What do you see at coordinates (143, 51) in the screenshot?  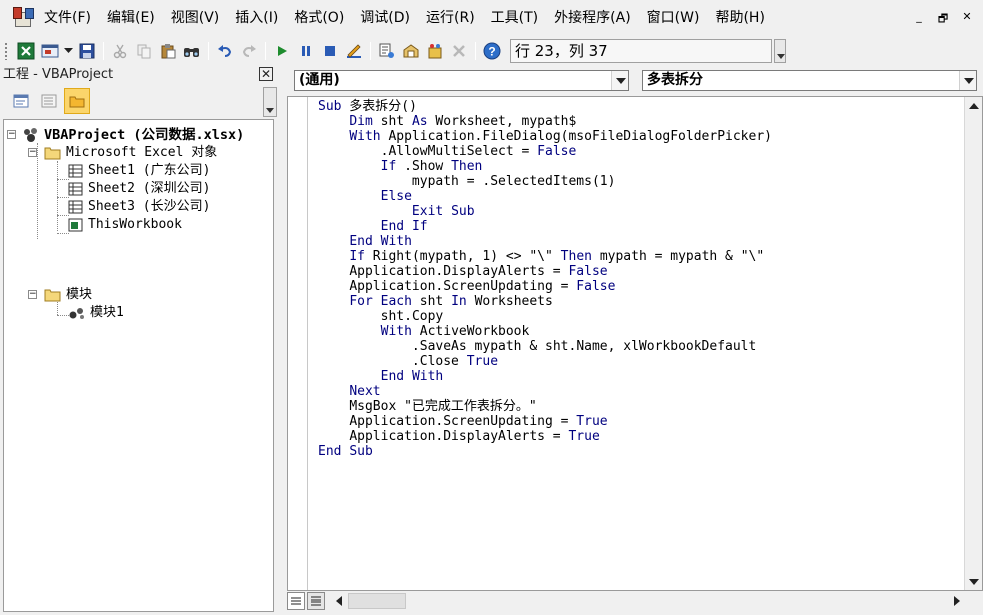 I see `copy-icon` at bounding box center [143, 51].